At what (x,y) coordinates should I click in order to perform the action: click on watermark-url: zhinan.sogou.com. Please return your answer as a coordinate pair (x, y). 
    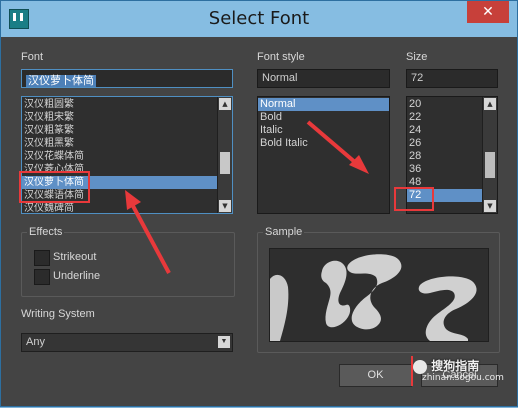
    Looking at the image, I should click on (463, 378).